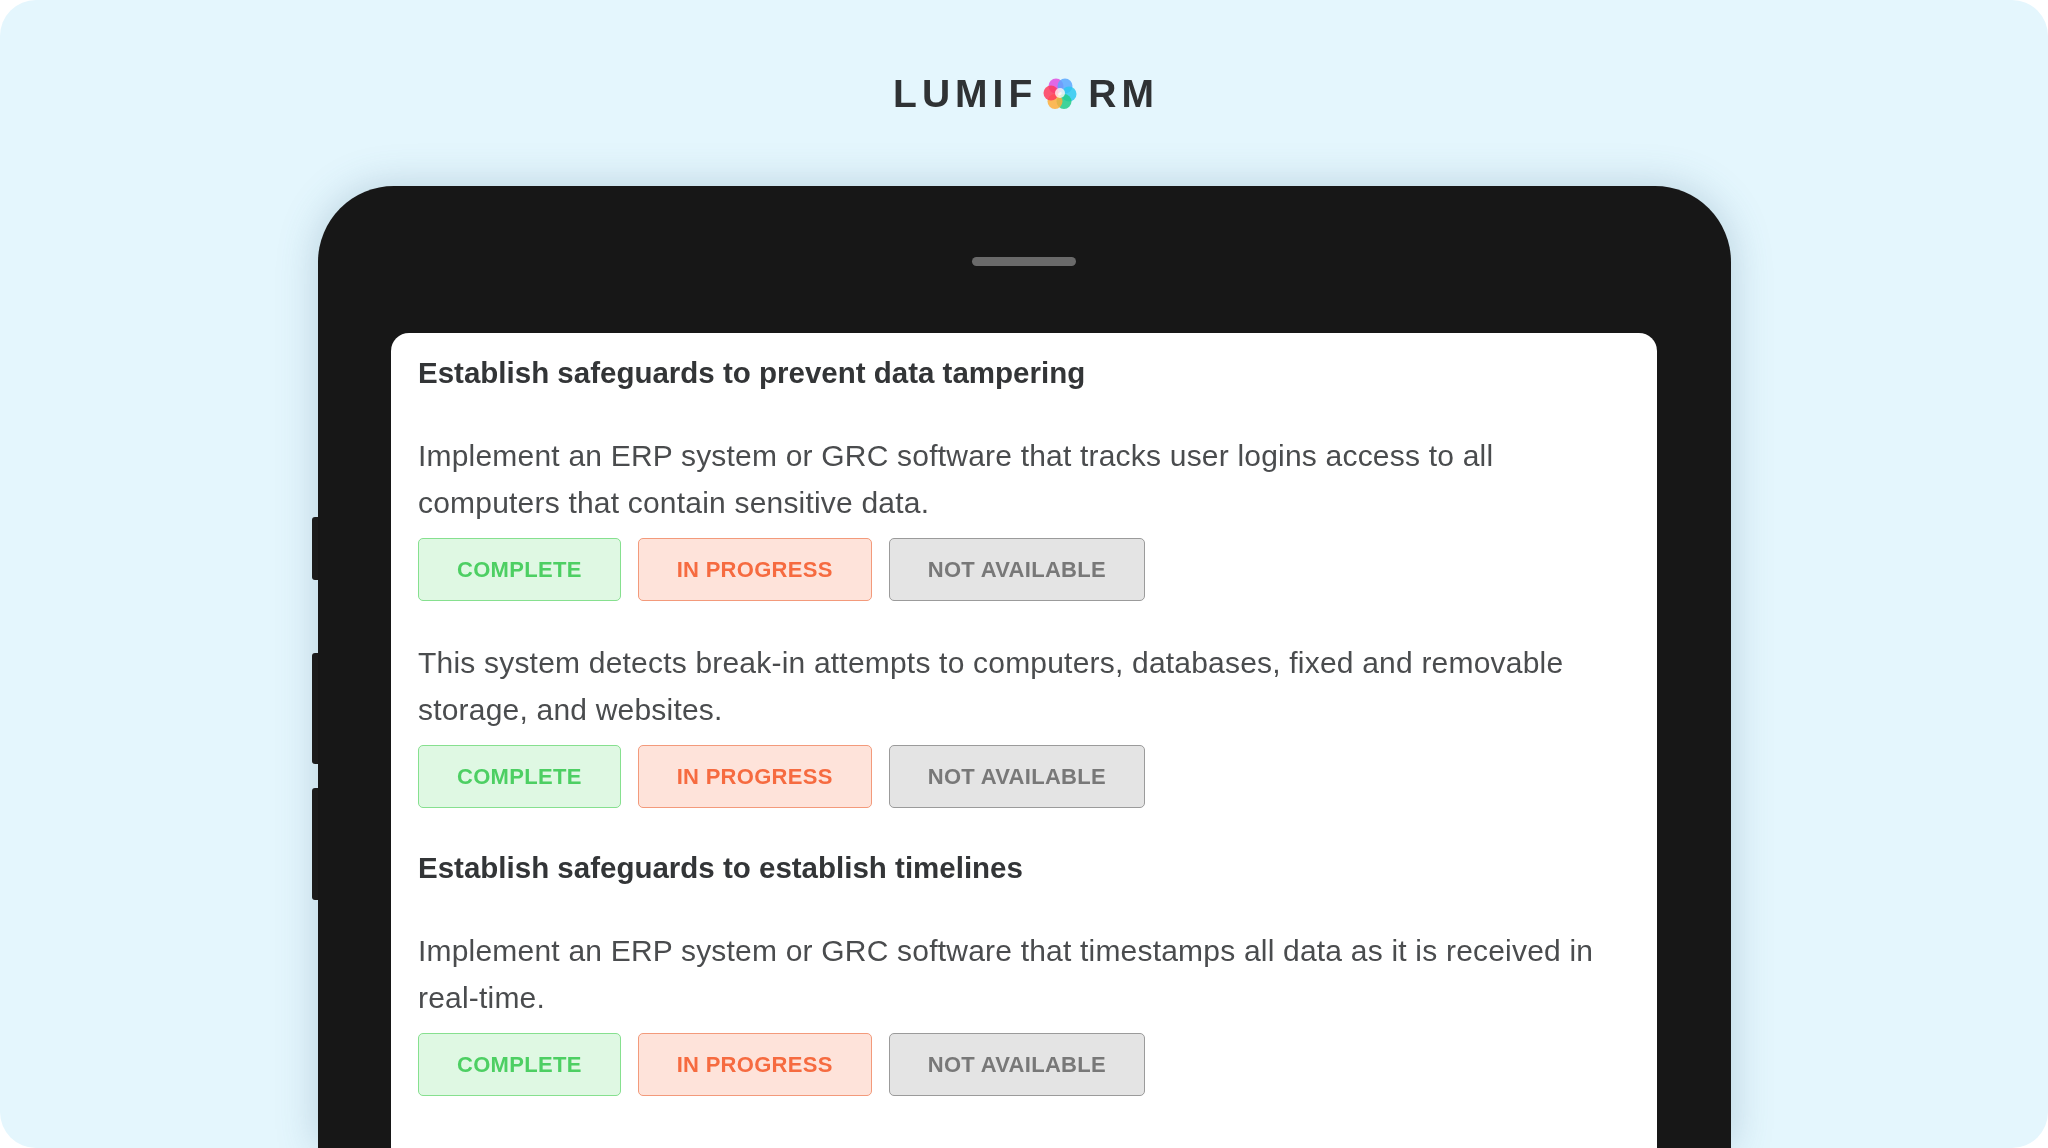  Describe the element at coordinates (956, 479) in the screenshot. I see `checklist-text: Implement an ERP system or GRC software that tracks user logins access to all computers that contain sensitive data.` at that location.